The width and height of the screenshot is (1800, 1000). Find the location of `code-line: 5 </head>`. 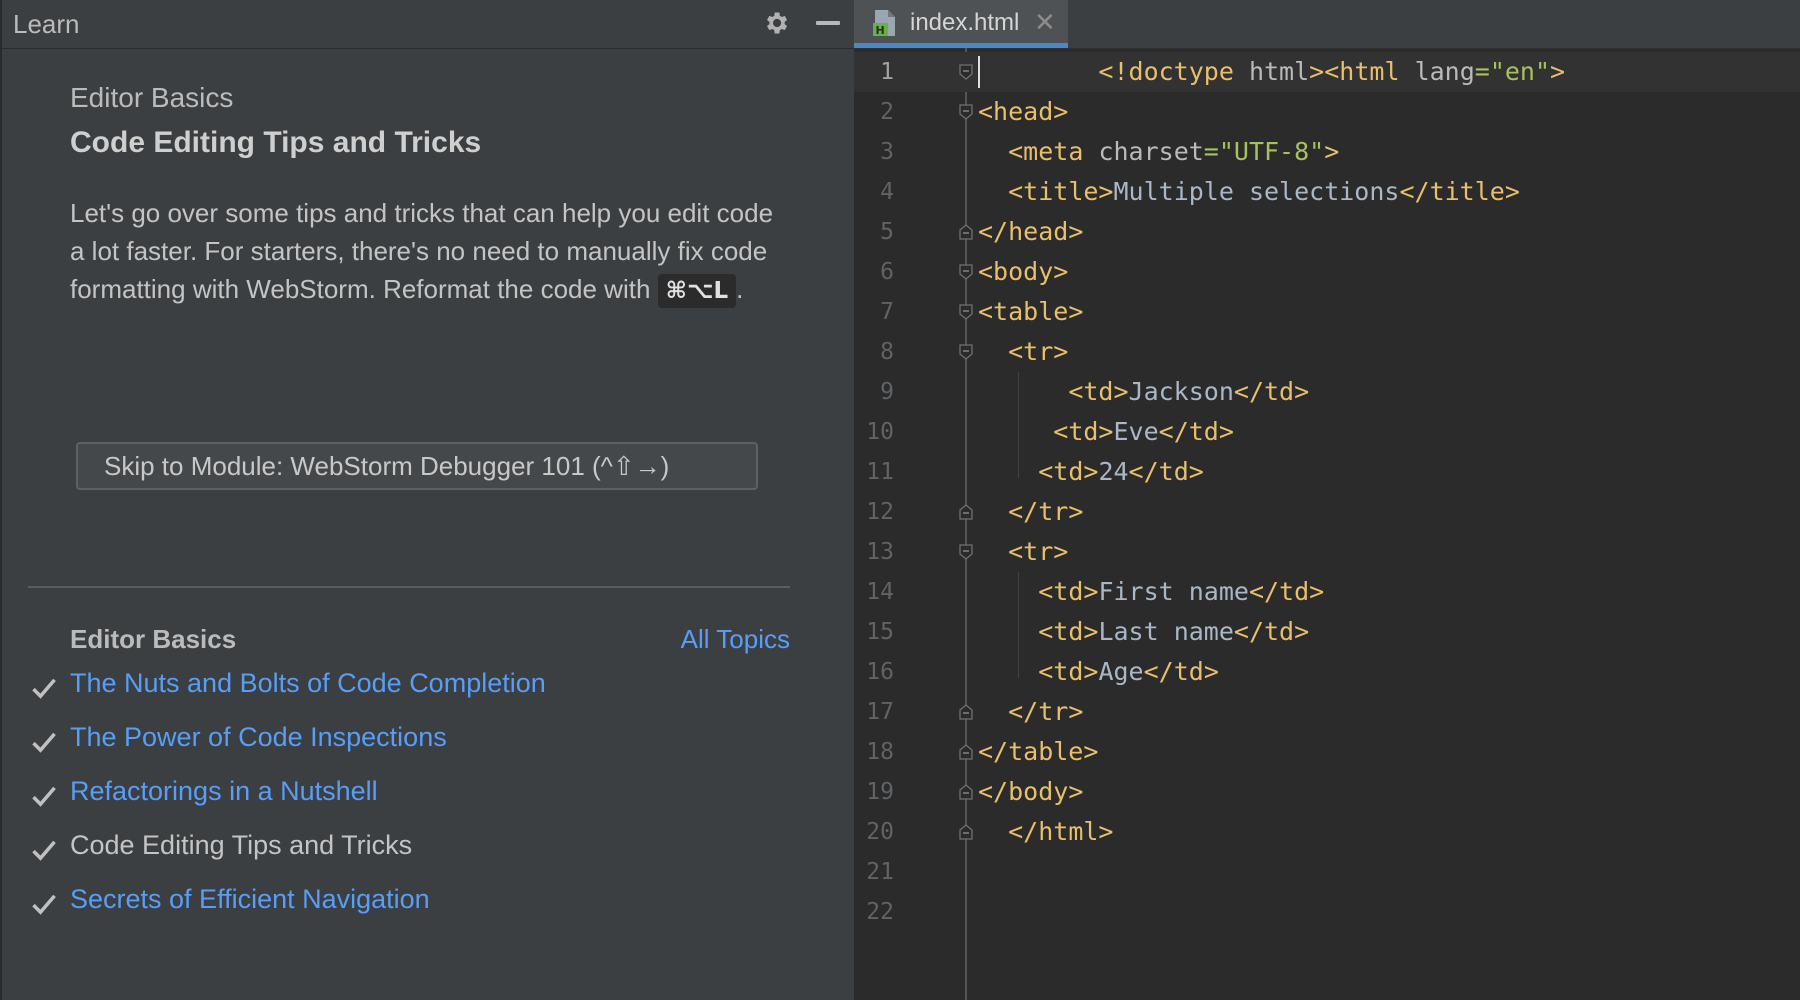

code-line: 5 </head> is located at coordinates (1327, 232).